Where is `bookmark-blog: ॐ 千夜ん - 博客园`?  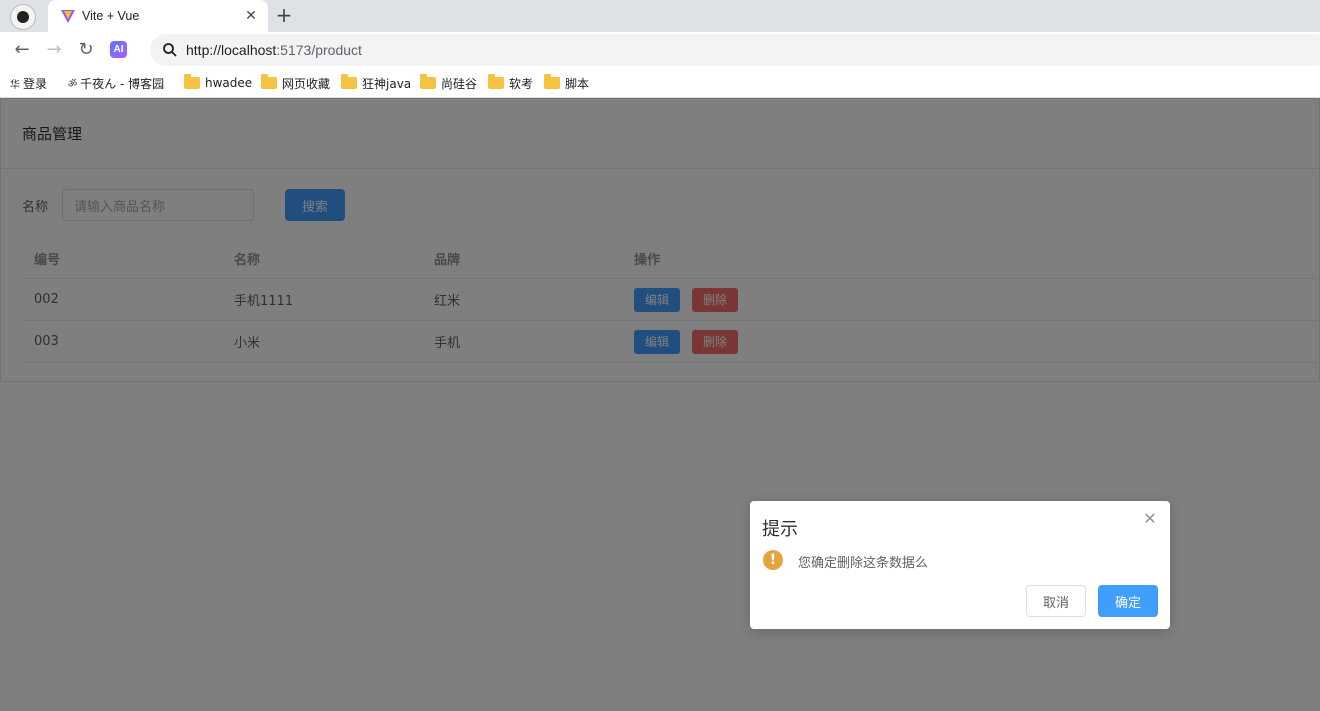
bookmark-blog: ॐ 千夜ん - 博客园 is located at coordinates (116, 83).